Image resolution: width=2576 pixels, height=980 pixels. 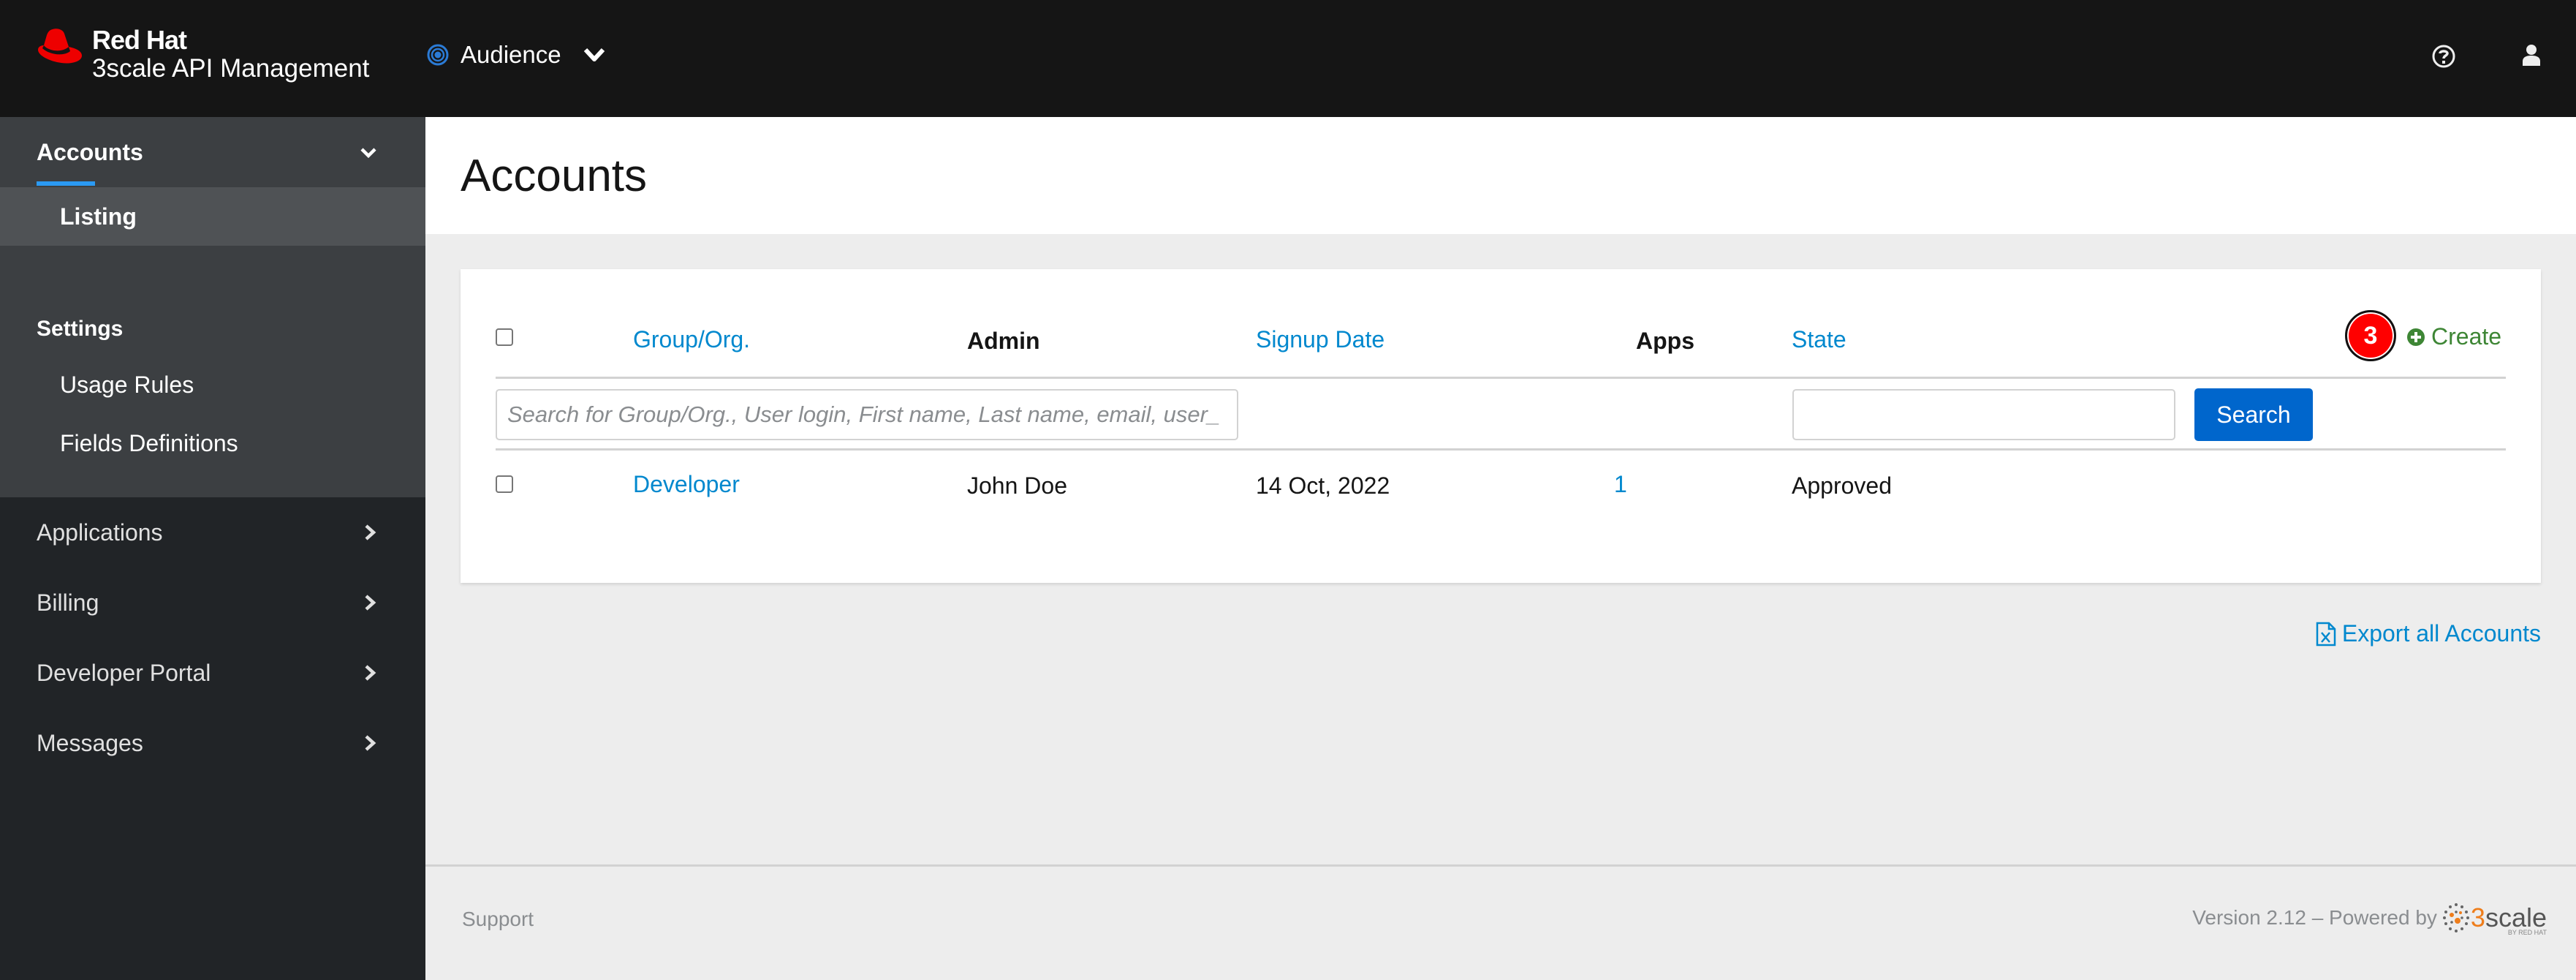 I want to click on row-select-checkbox, so click(x=504, y=484).